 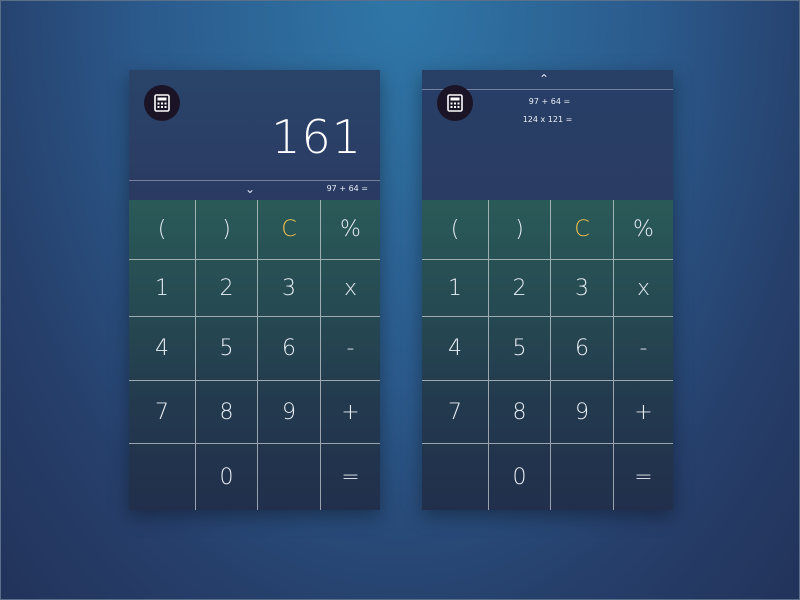 I want to click on calculator-badge, so click(x=162, y=103).